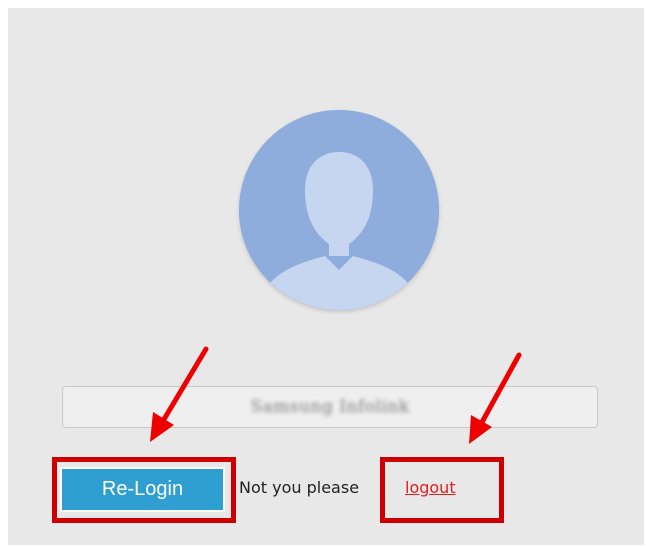 Image resolution: width=646 pixels, height=547 pixels. What do you see at coordinates (430, 487) in the screenshot?
I see `logout-link: logout` at bounding box center [430, 487].